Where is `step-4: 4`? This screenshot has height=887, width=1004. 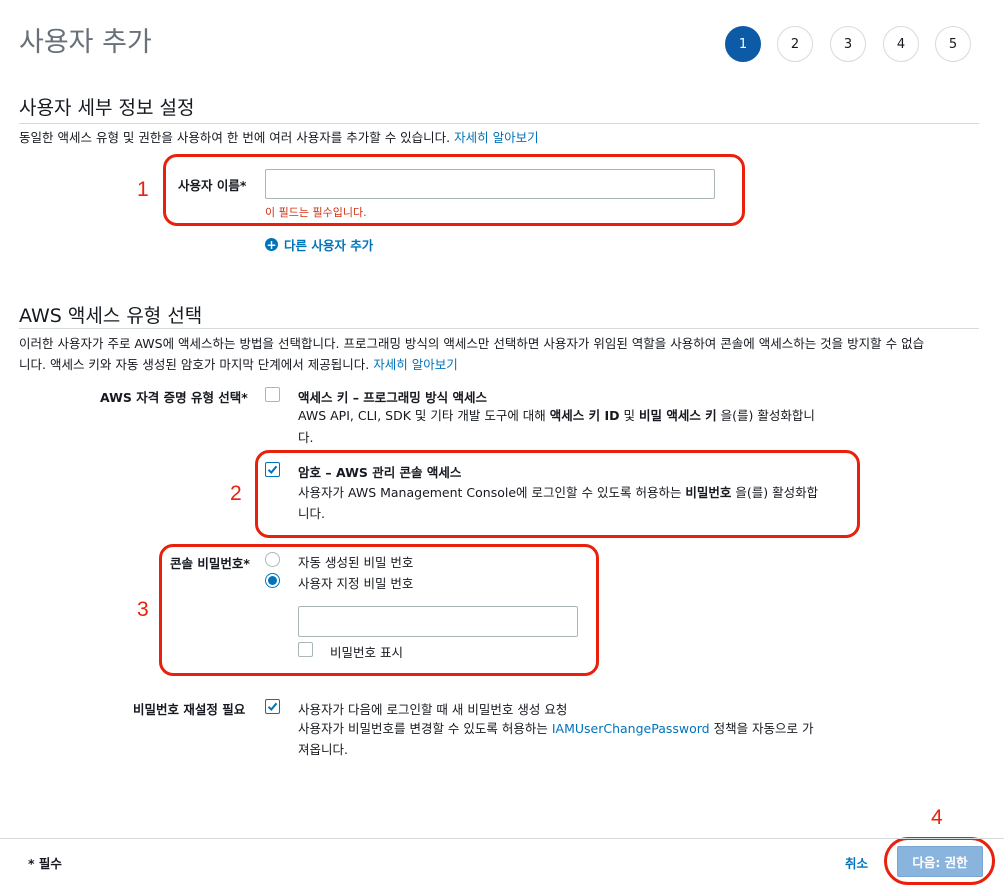
step-4: 4 is located at coordinates (901, 44).